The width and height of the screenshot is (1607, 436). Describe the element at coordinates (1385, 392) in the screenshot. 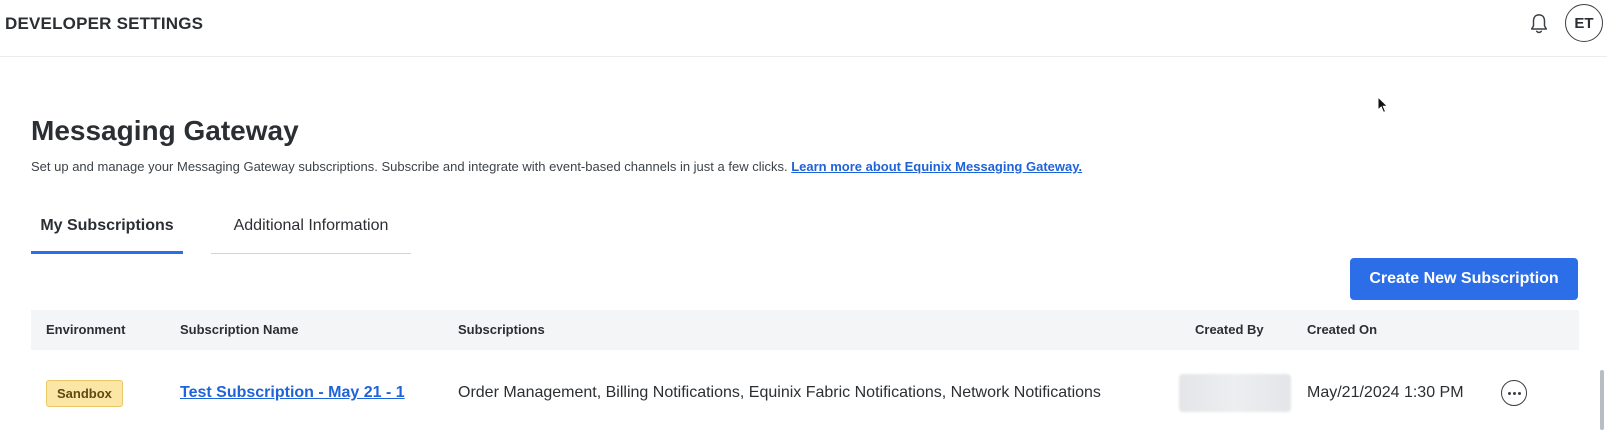

I see `created-on-cell: May/21/2024 1:30 PM` at that location.